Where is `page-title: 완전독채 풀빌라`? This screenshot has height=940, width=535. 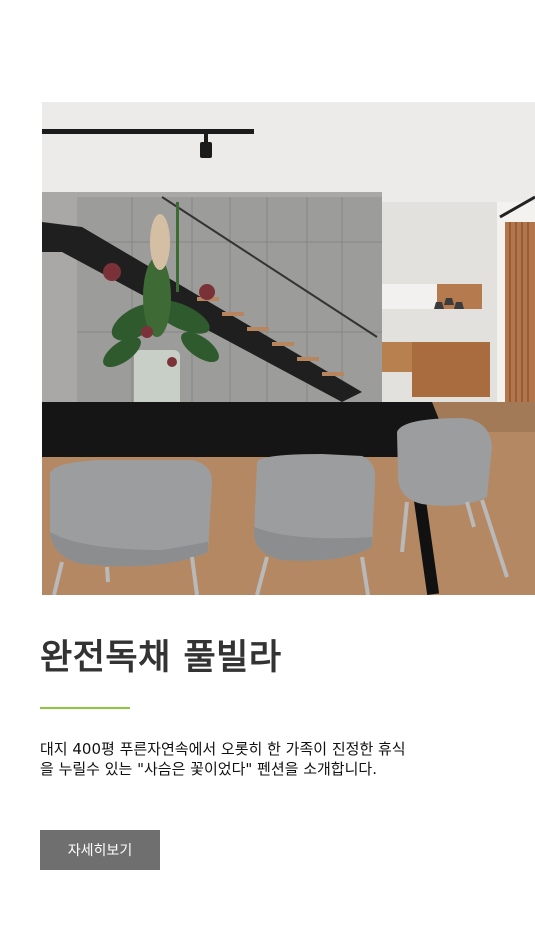
page-title: 완전독채 풀빌라 is located at coordinates (161, 658).